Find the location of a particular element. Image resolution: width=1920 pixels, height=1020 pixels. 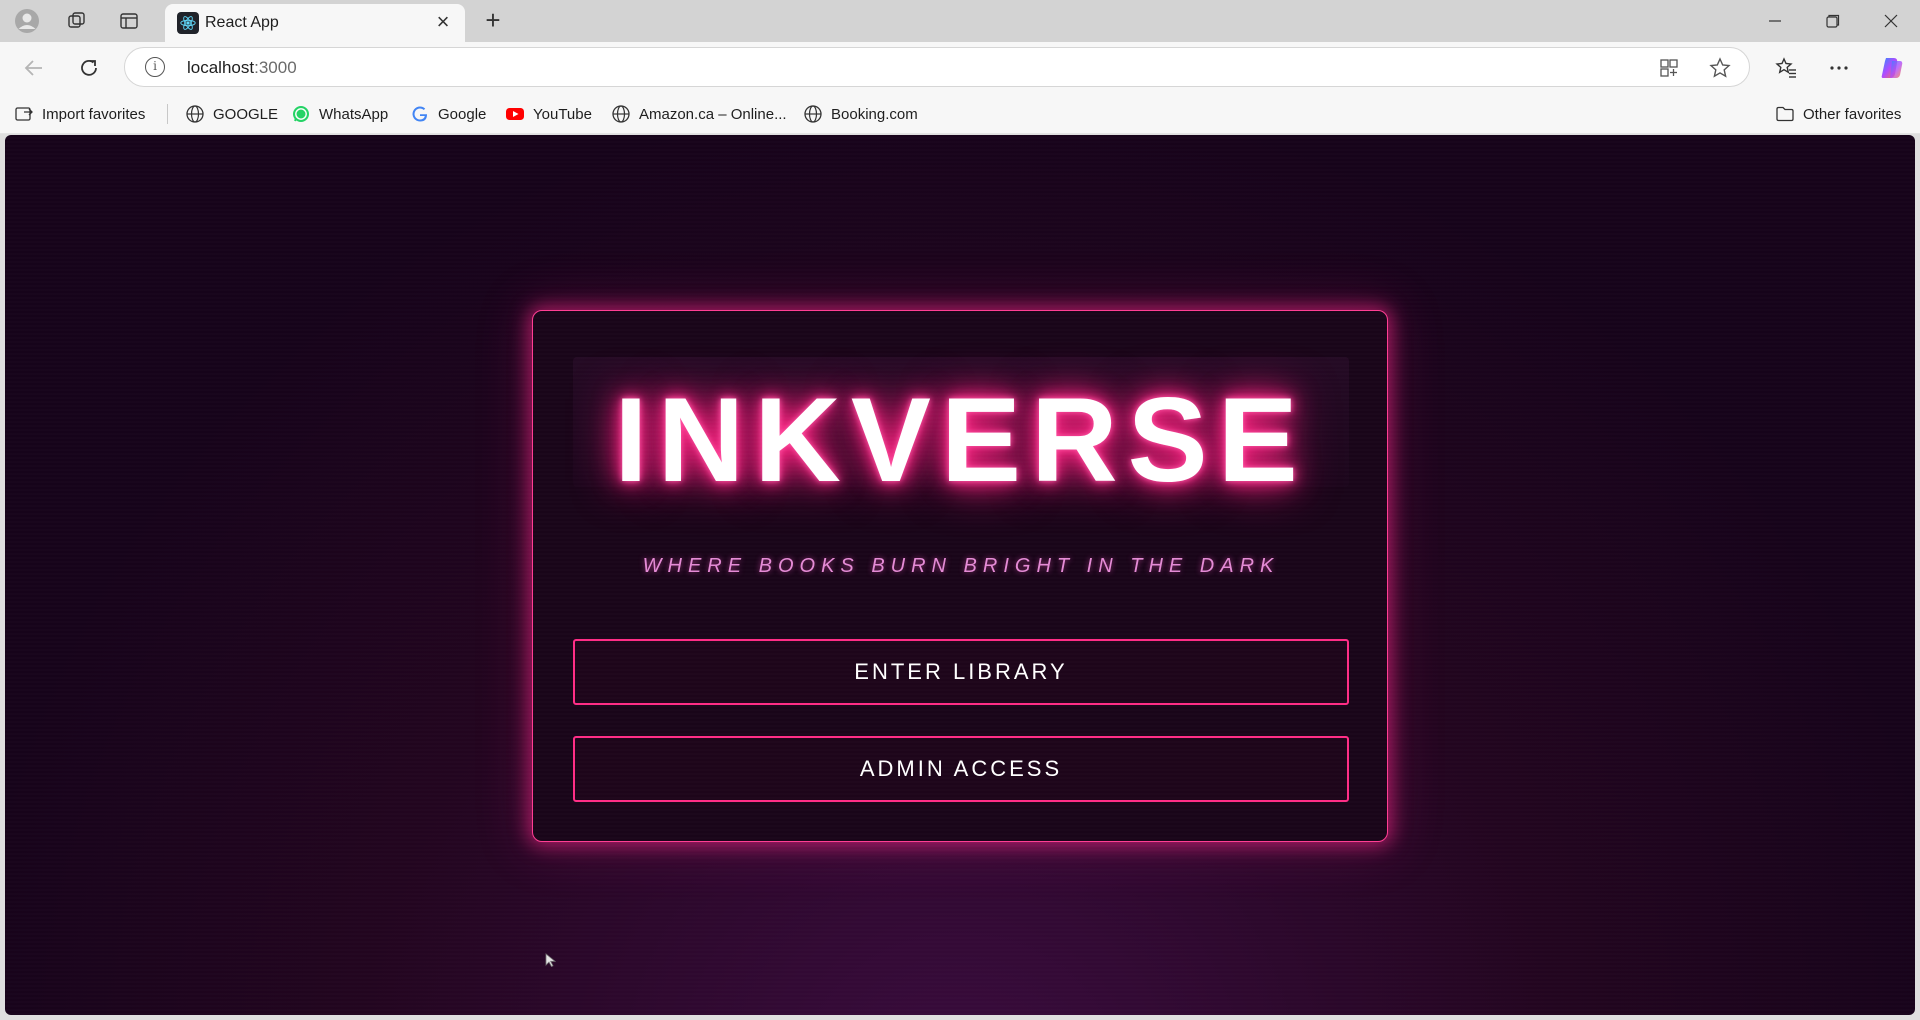

tab-bar: React App × + is located at coordinates (960, 21).